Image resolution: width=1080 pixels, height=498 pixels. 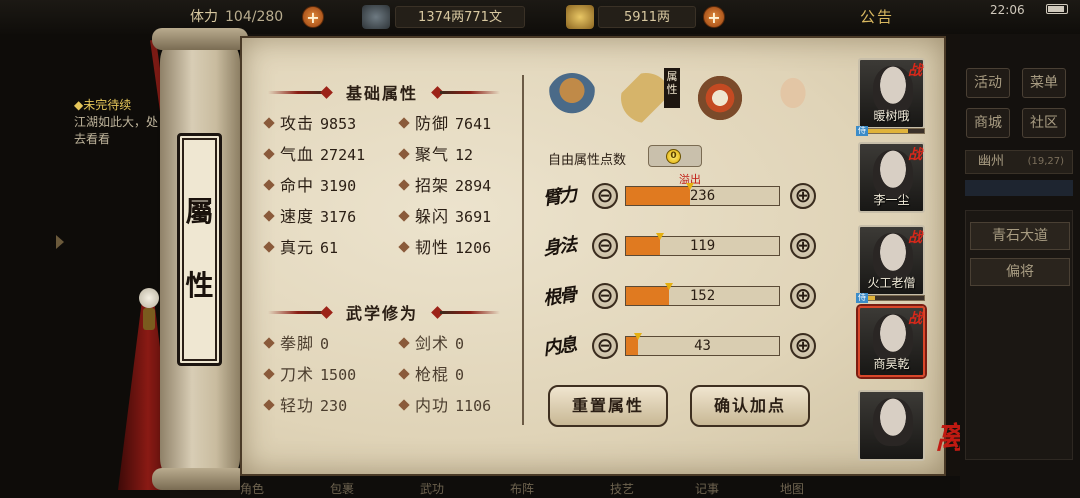 I want to click on bottom-menu-bar: 角色 包裹 武功 布阵 技艺 记事 地图, so click(x=600, y=487).